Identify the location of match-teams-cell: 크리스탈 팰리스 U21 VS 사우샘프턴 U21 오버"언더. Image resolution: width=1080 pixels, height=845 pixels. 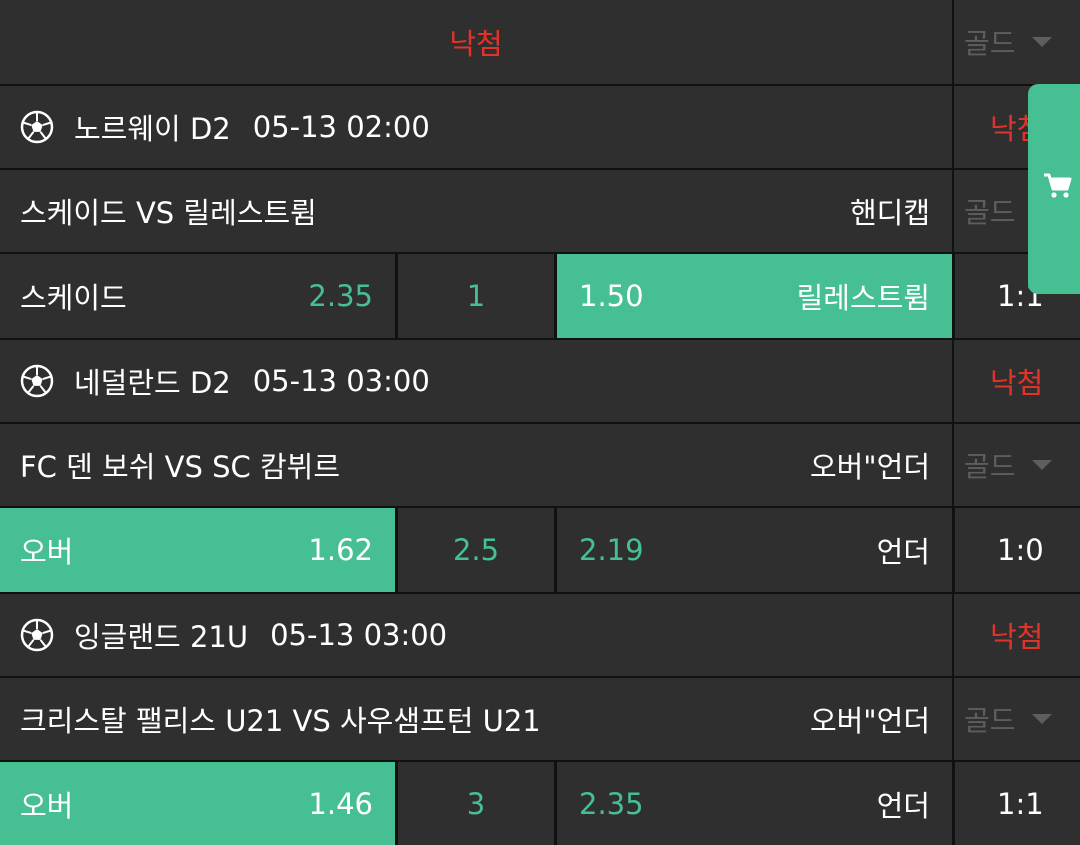
(476, 719).